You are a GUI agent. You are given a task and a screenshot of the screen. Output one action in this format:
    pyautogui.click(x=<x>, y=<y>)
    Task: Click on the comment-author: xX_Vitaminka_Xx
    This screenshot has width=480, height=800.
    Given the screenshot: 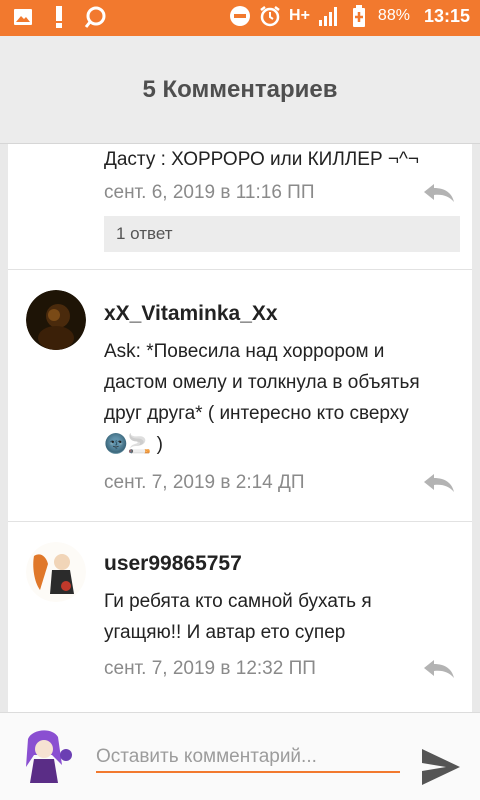 What is the action you would take?
    pyautogui.click(x=191, y=314)
    